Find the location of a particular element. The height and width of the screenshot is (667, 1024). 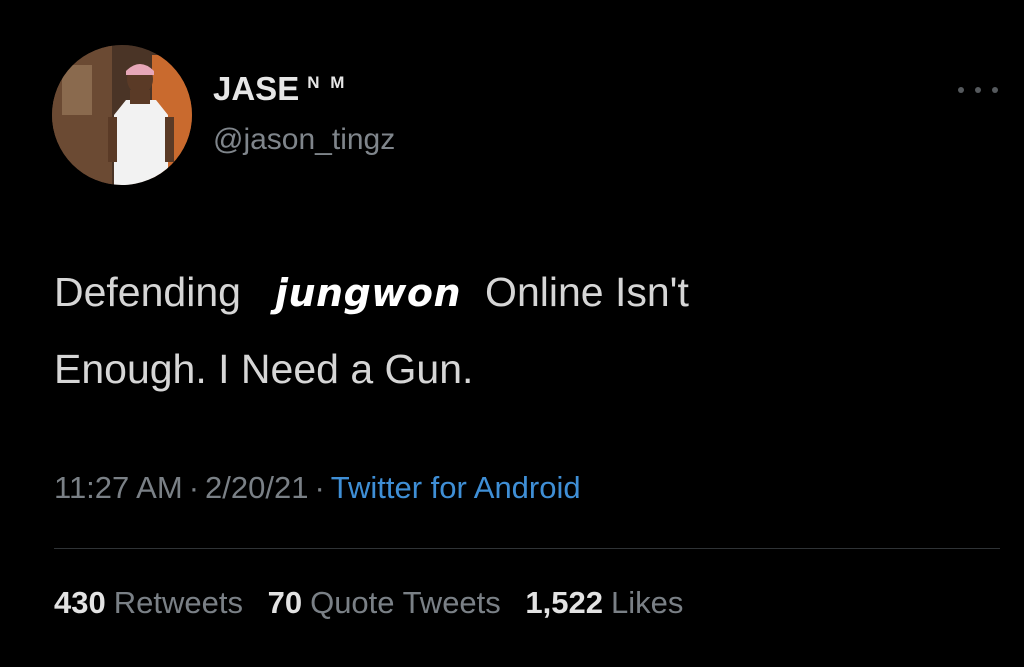

retweets-stat: 430 Retweets is located at coordinates (148, 602).